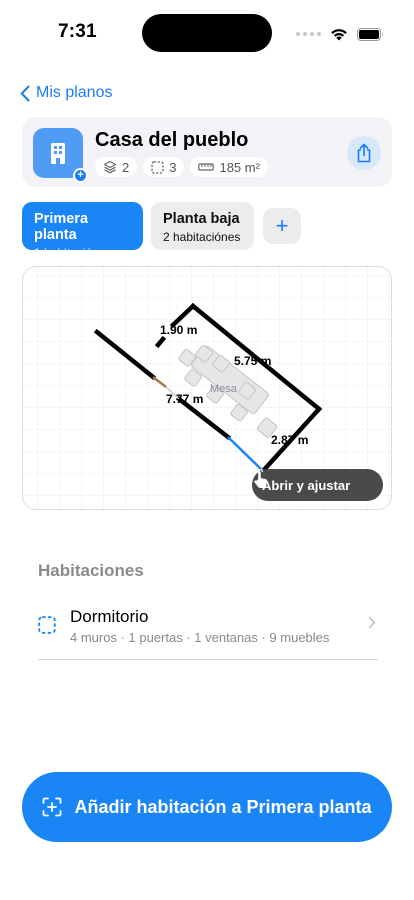 This screenshot has height=900, width=414. I want to click on share-icon, so click(364, 153).